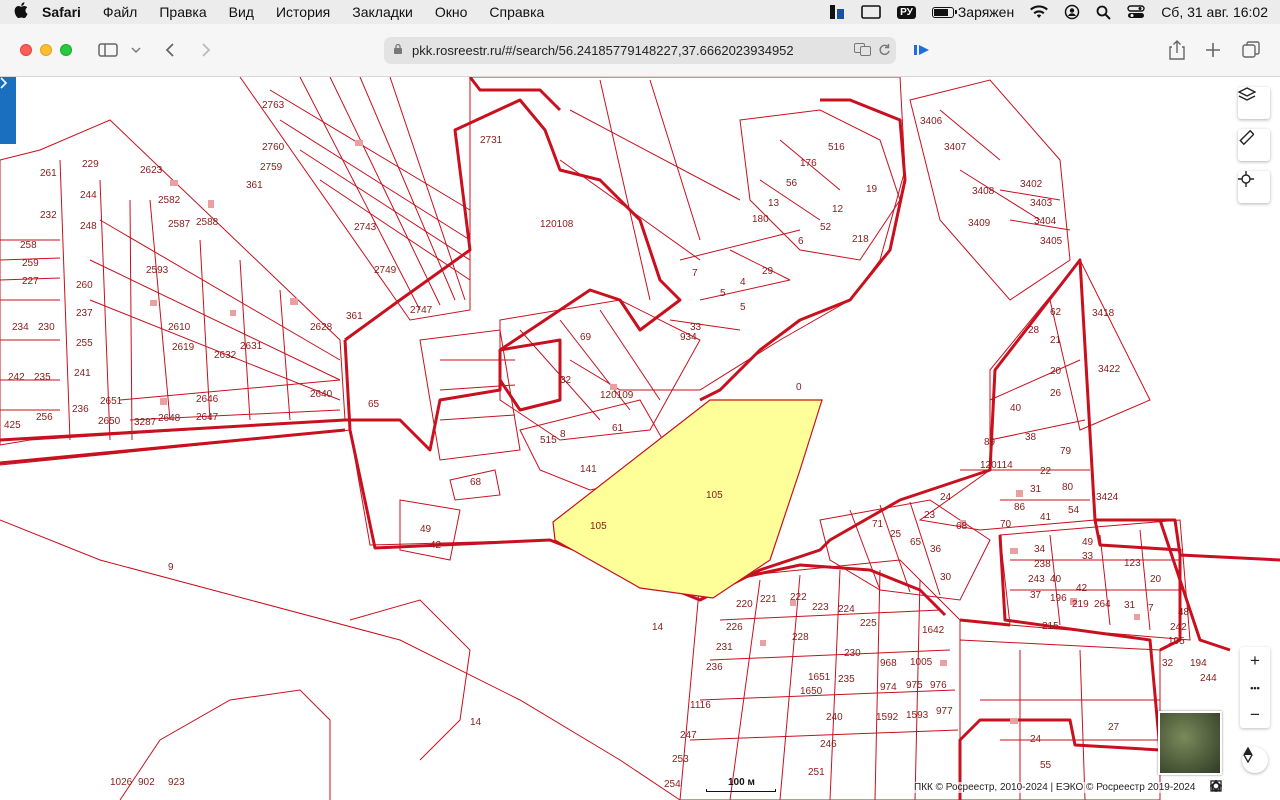  Describe the element at coordinates (84, 285) in the screenshot. I see `svg-text: 260` at that location.